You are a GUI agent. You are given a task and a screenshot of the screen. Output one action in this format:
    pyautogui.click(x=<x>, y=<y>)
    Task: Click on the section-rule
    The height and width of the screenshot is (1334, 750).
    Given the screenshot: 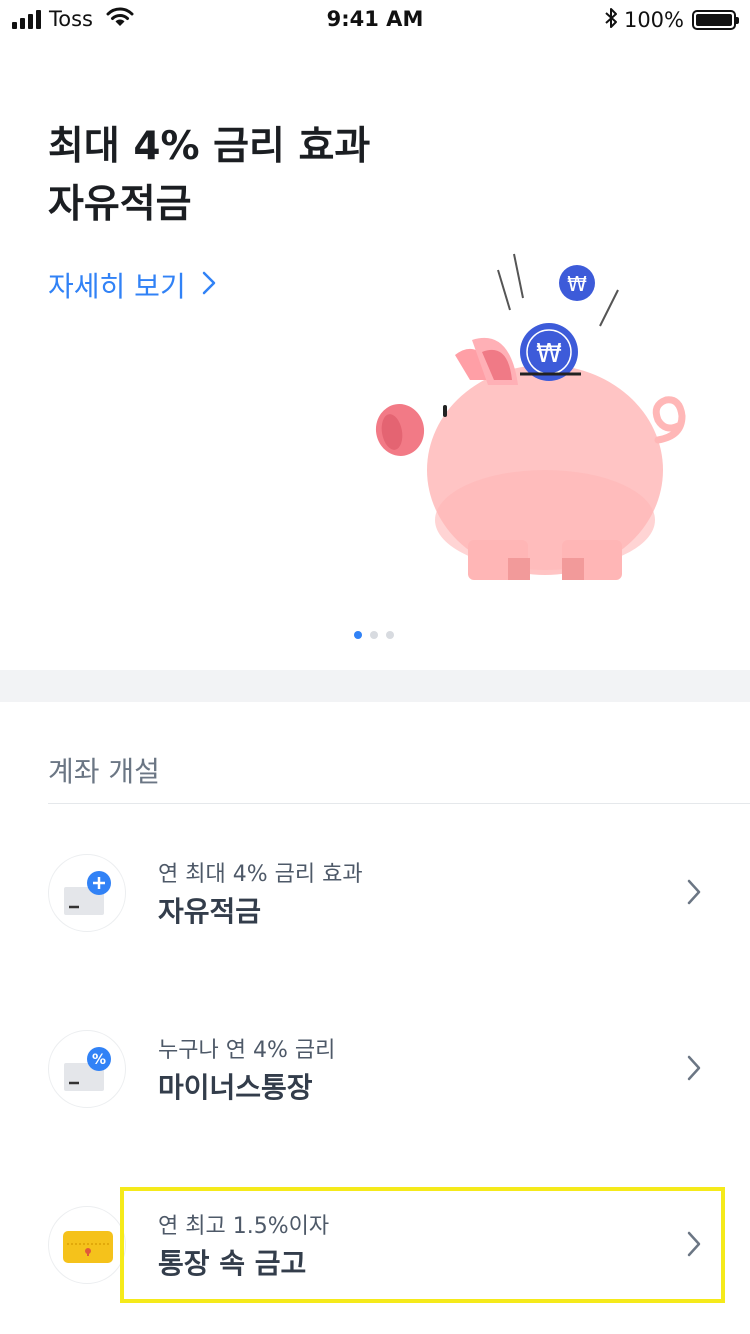 What is the action you would take?
    pyautogui.click(x=399, y=803)
    